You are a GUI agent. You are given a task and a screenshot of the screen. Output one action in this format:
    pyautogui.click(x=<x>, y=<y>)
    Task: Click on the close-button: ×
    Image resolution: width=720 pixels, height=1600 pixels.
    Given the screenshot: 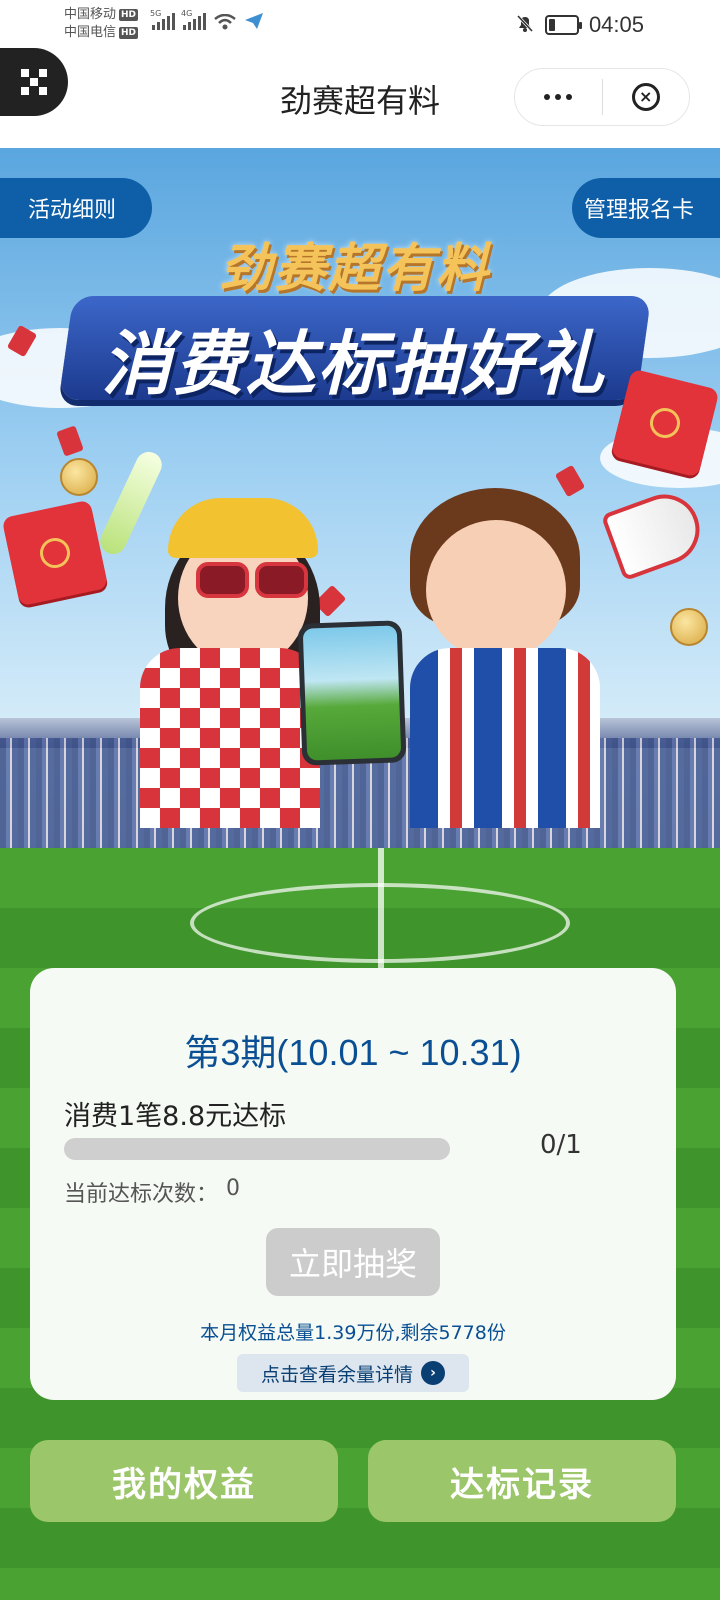 What is the action you would take?
    pyautogui.click(x=646, y=97)
    